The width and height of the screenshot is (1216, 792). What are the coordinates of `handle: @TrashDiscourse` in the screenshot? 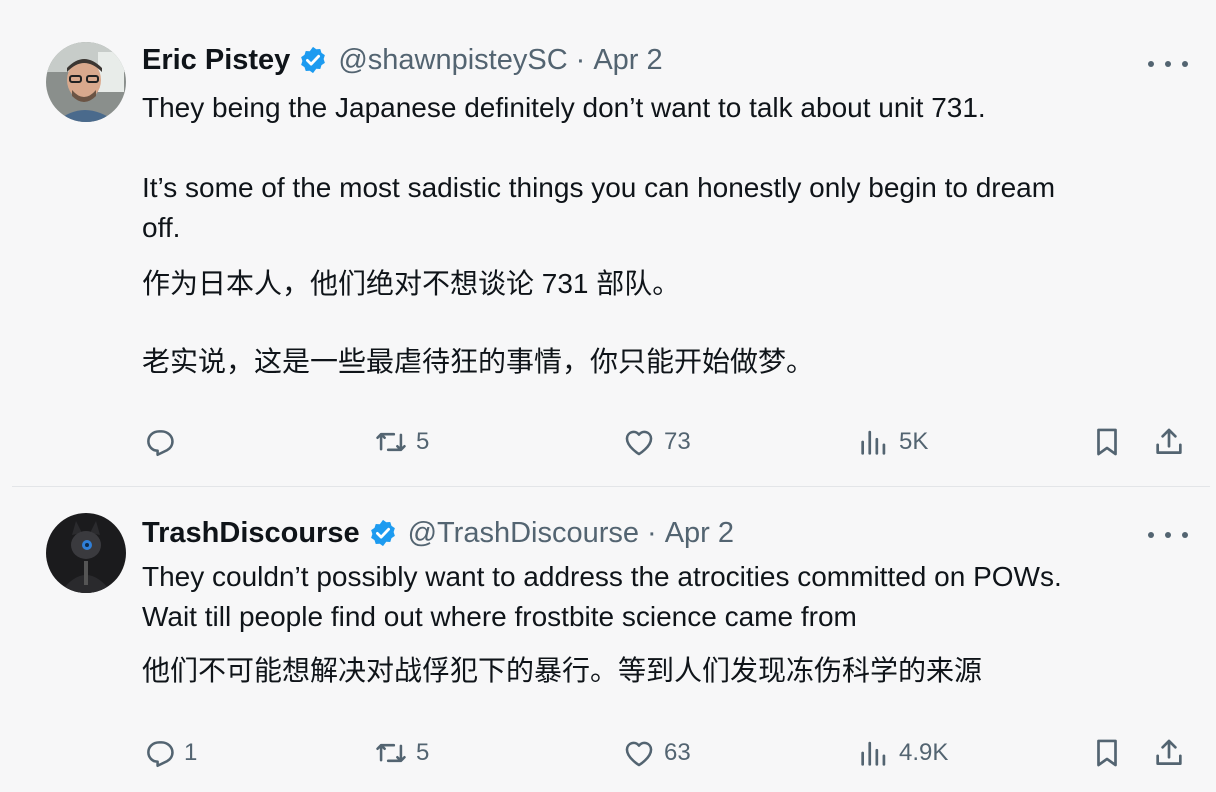 It's located at (523, 533).